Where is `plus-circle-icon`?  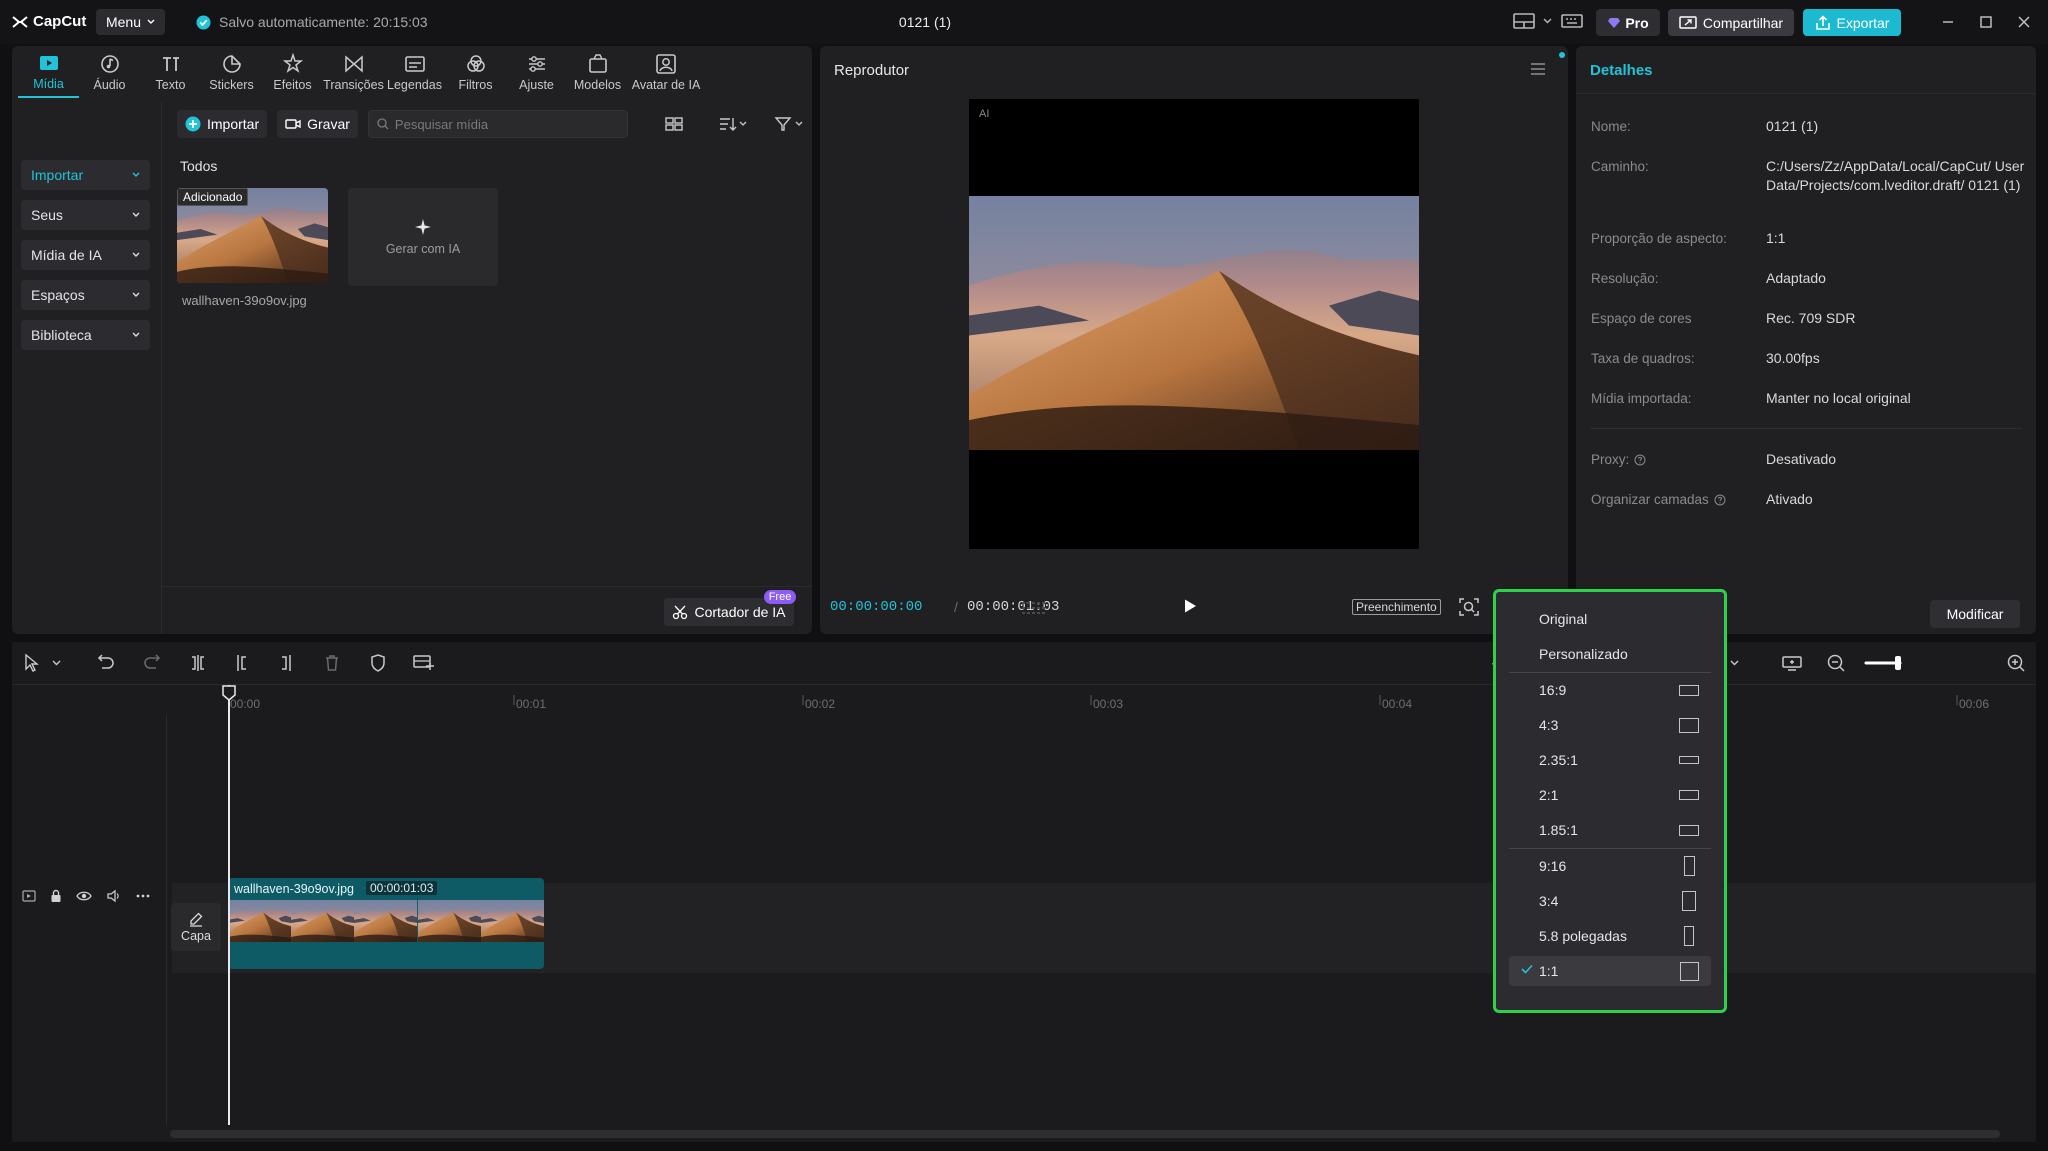 plus-circle-icon is located at coordinates (193, 124).